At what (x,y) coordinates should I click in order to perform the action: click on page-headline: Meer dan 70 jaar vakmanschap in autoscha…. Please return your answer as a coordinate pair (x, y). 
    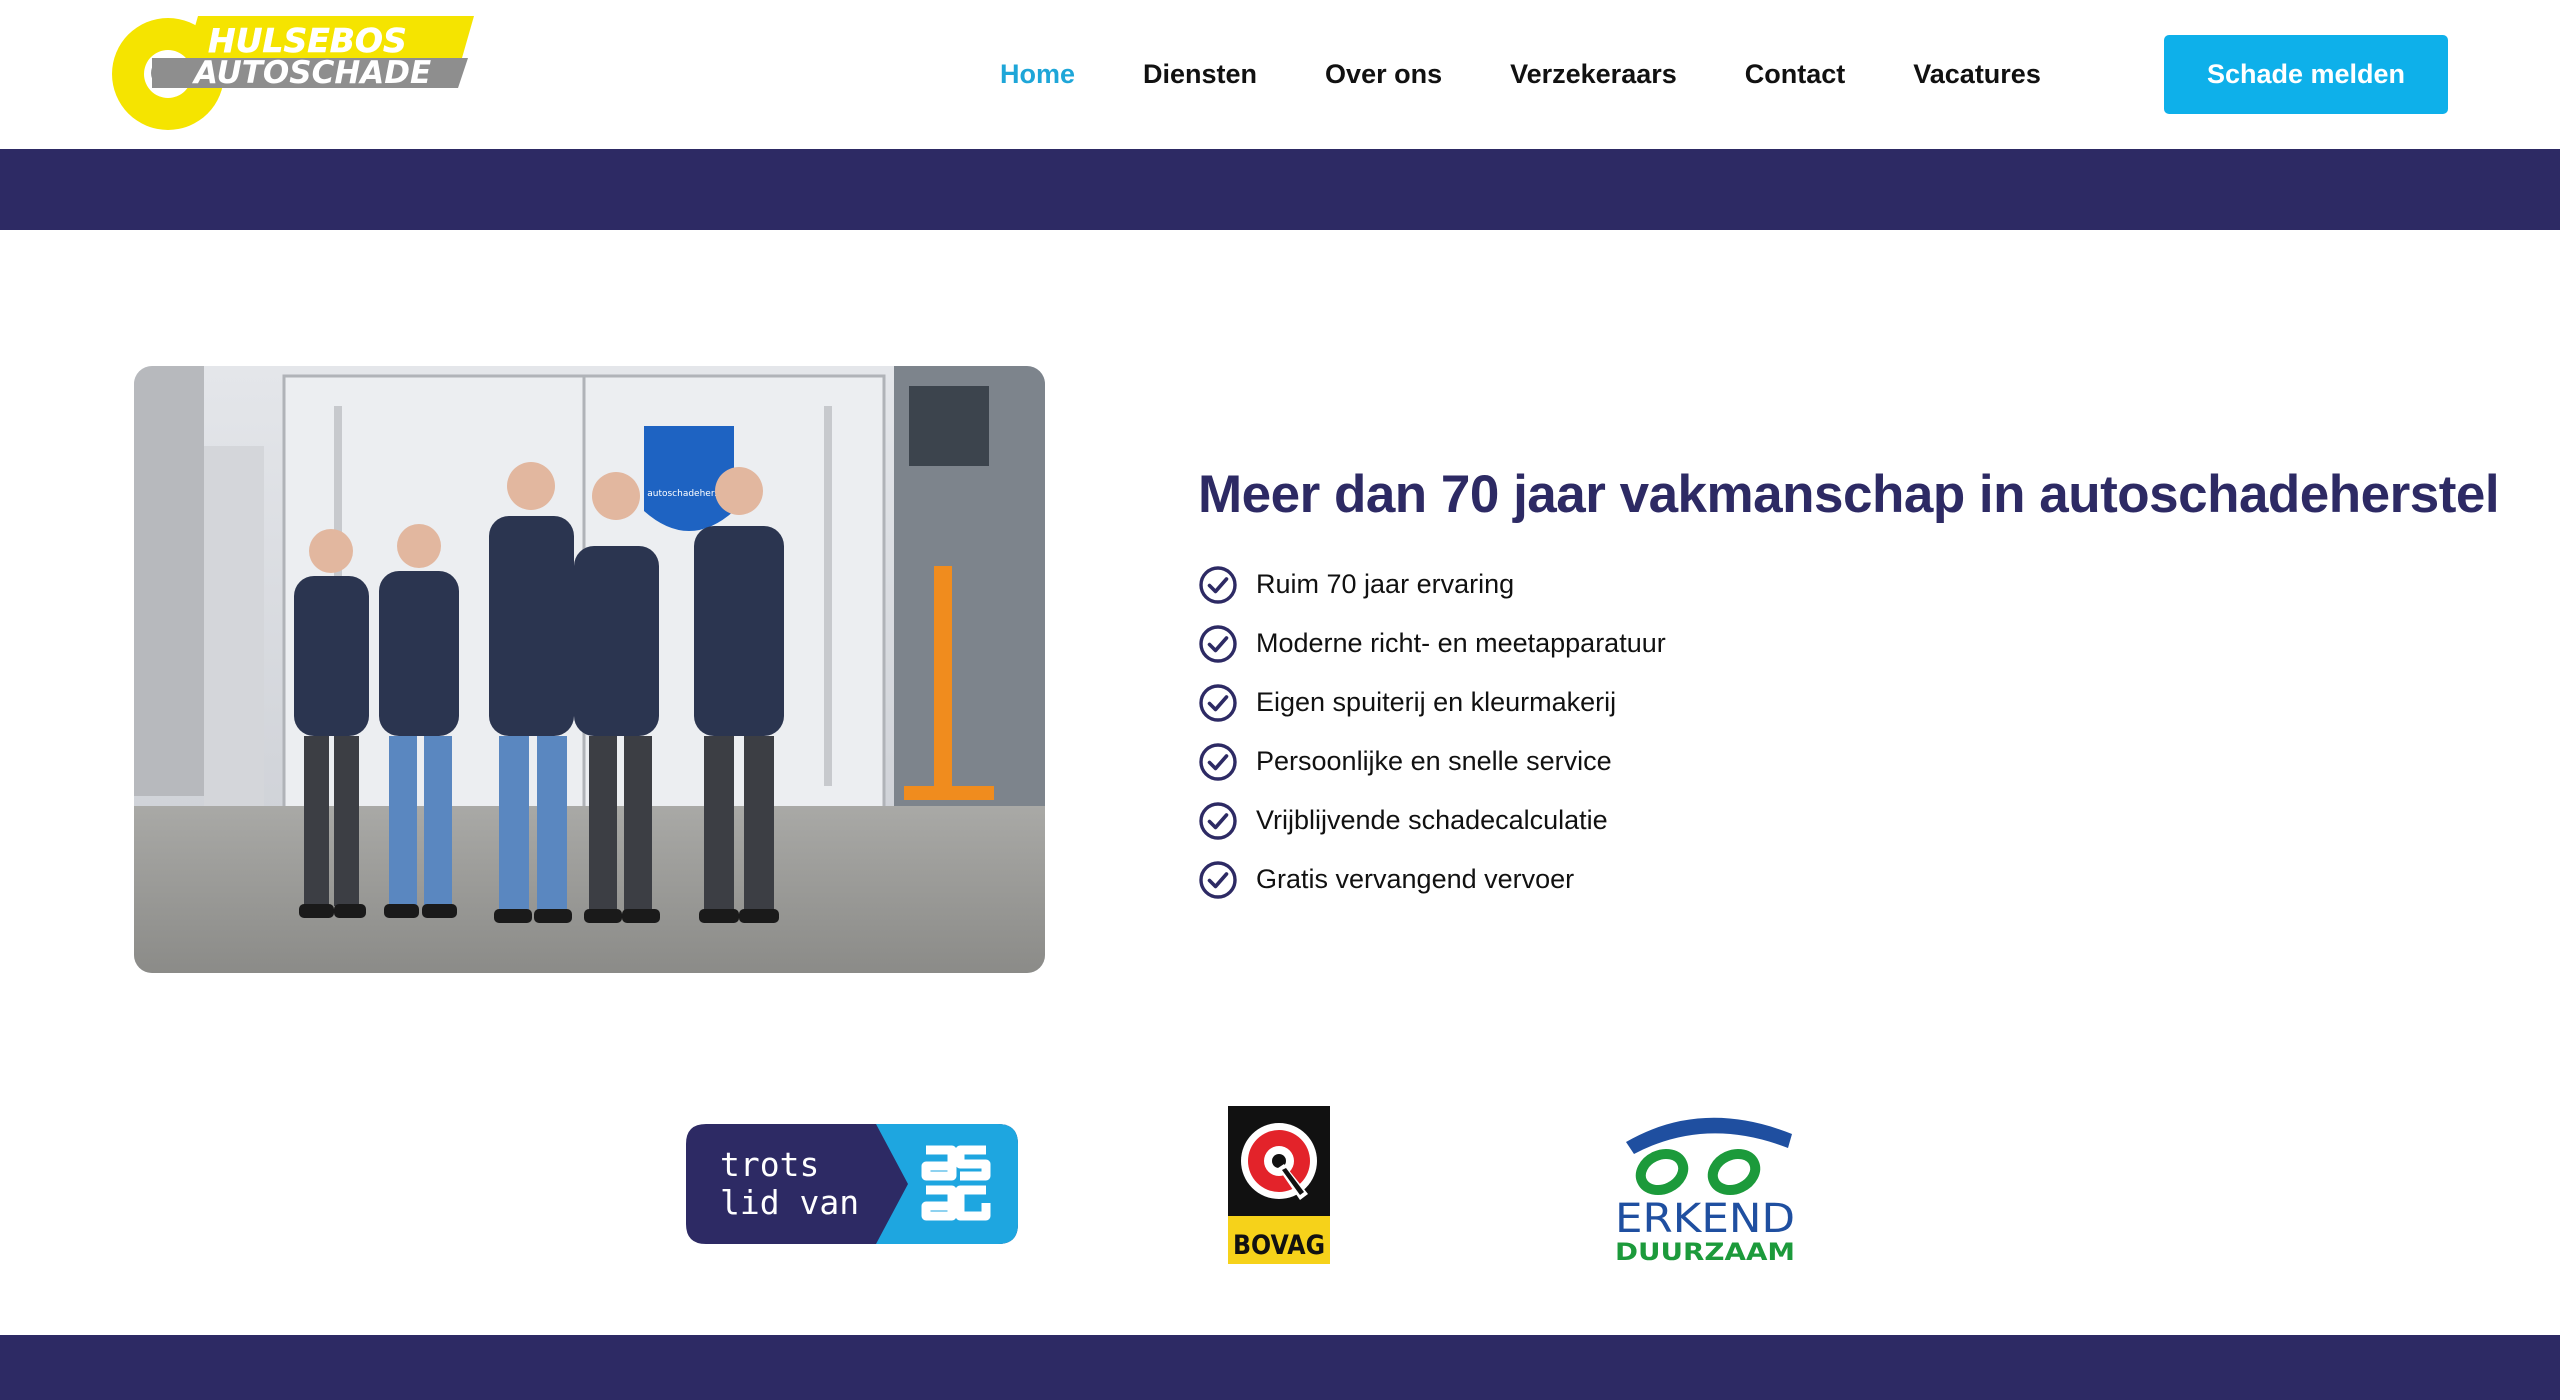
    Looking at the image, I should click on (1849, 494).